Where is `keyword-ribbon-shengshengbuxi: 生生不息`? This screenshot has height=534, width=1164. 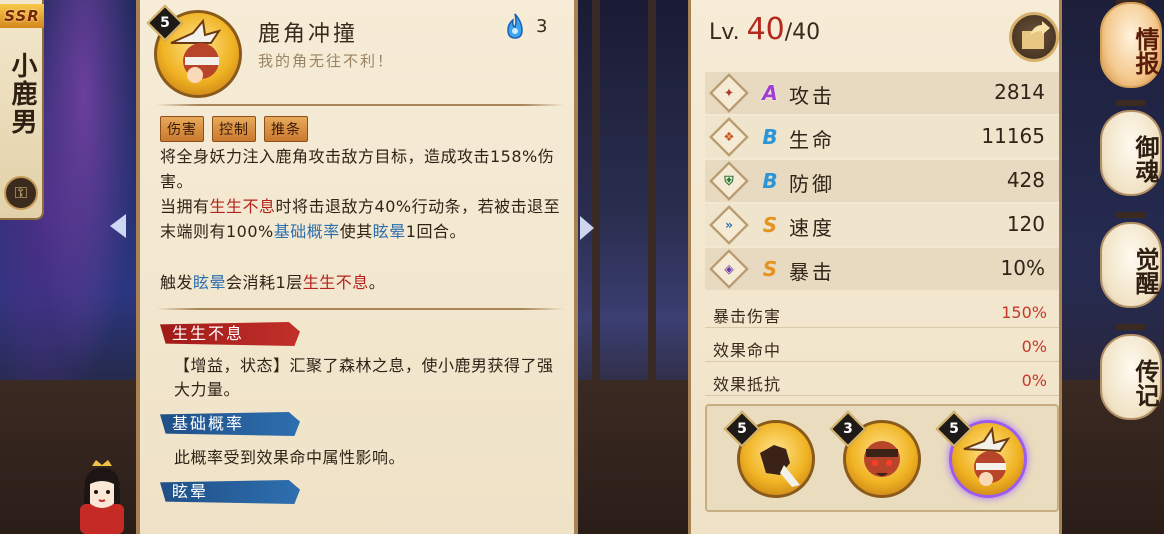 keyword-ribbon-shengshengbuxi: 生生不息 is located at coordinates (230, 334).